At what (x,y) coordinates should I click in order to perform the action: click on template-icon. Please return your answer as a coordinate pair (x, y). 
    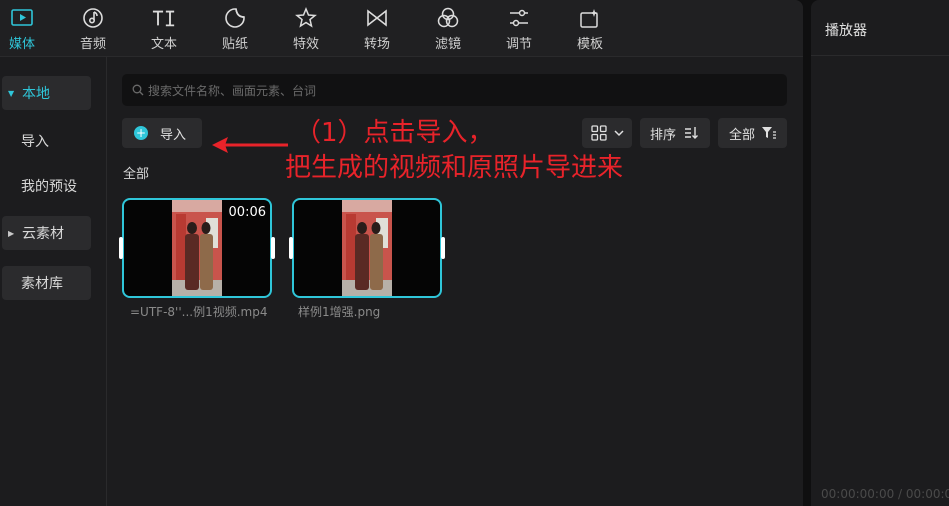
    Looking at the image, I should click on (590, 17).